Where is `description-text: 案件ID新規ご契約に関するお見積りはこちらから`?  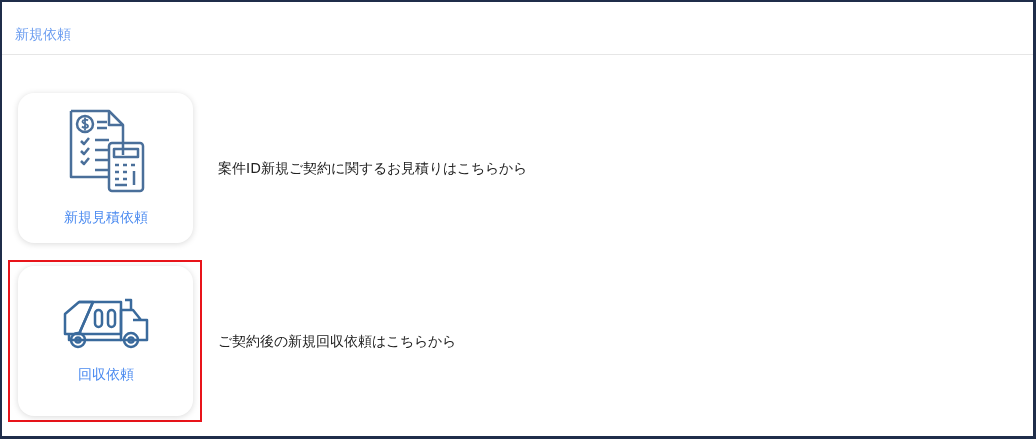 description-text: 案件ID新規ご契約に関するお見積りはこちらから is located at coordinates (372, 168).